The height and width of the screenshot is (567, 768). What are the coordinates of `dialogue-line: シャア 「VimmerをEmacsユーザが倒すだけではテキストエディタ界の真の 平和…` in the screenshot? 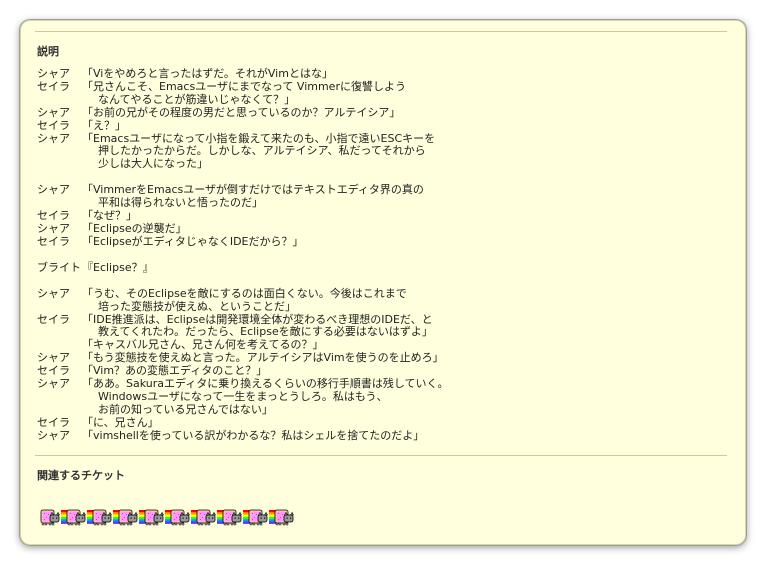 It's located at (382, 196).